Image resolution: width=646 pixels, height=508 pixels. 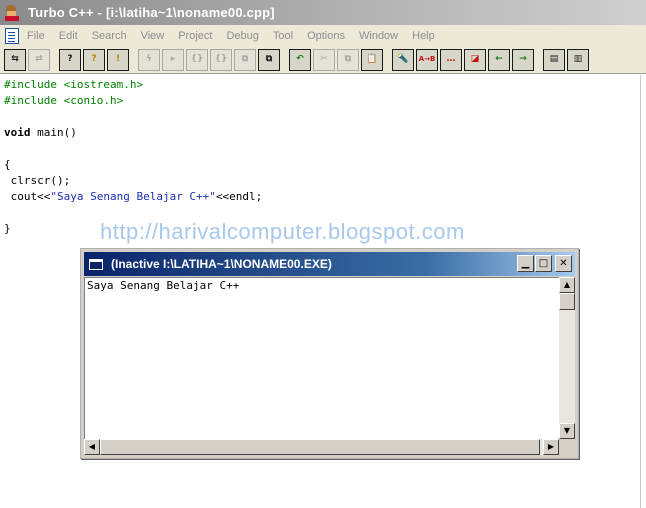 What do you see at coordinates (567, 447) in the screenshot?
I see `scrollbar-corner` at bounding box center [567, 447].